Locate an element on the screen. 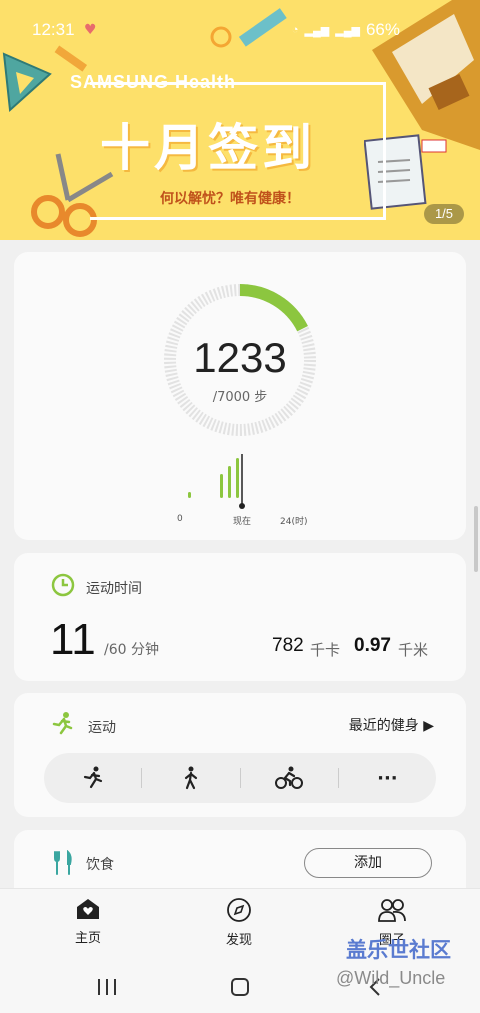 This screenshot has width=480, height=1013. recent-workouts-link: 最近的健身 ▶ is located at coordinates (391, 725).